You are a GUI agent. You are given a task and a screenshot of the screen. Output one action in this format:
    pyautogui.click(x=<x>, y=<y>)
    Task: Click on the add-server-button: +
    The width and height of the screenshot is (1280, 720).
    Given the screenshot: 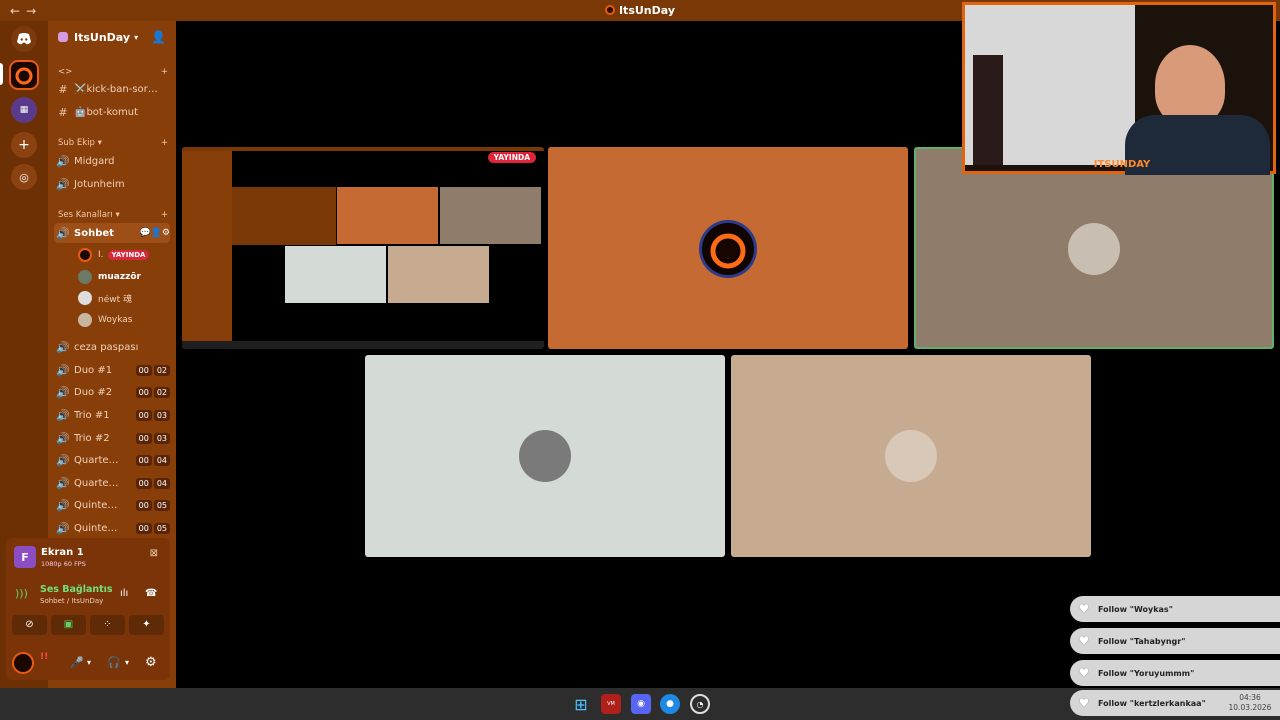 What is the action you would take?
    pyautogui.click(x=24, y=145)
    